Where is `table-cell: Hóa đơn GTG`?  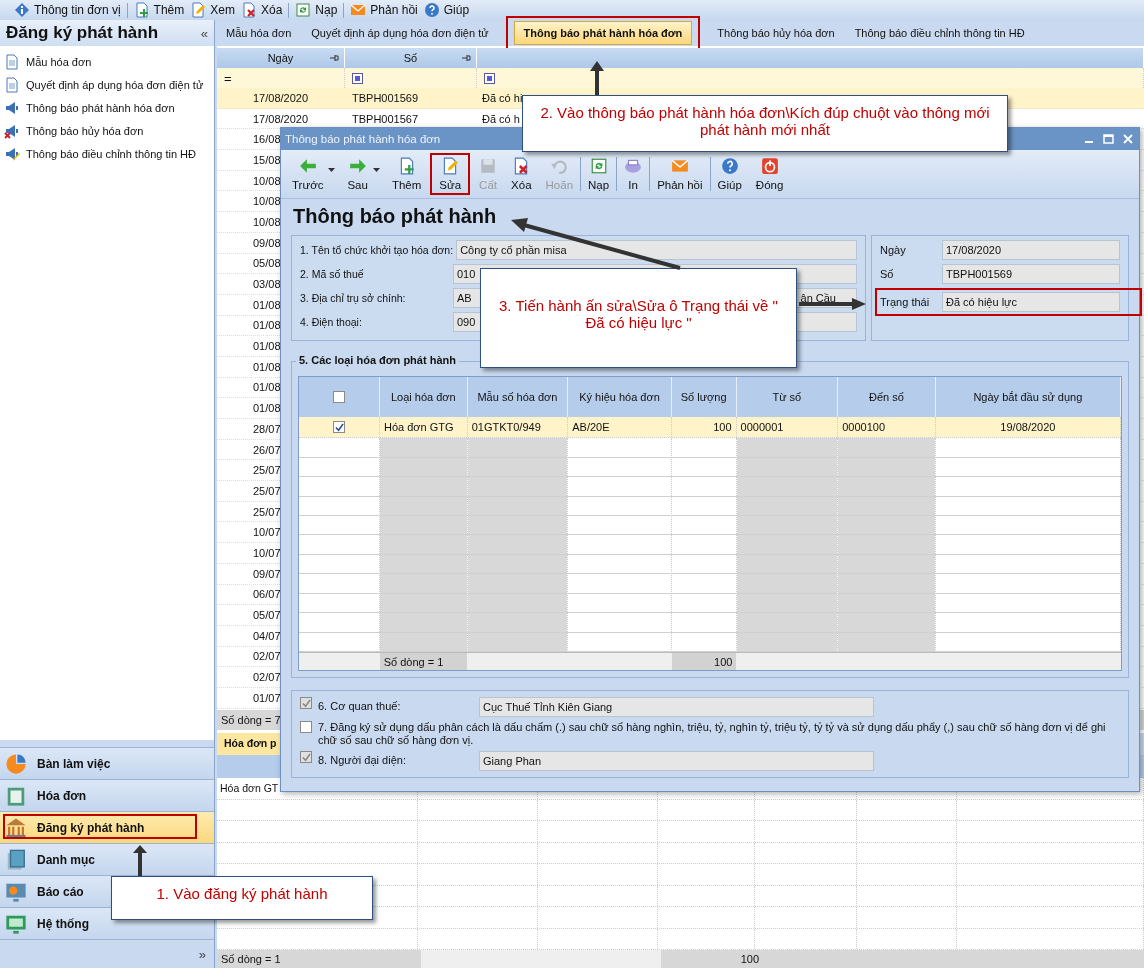 table-cell: Hóa đơn GTG is located at coordinates (419, 427).